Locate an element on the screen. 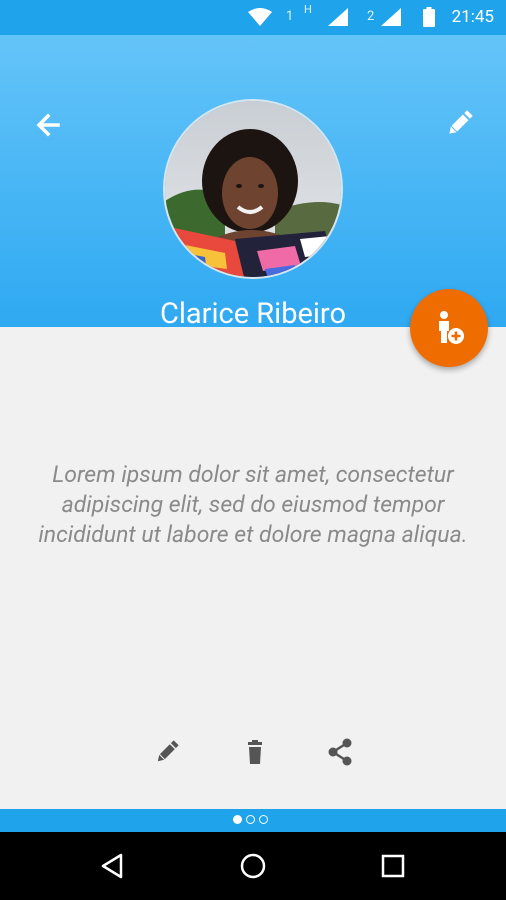 This screenshot has height=900, width=506. nav-home-button is located at coordinates (253, 866).